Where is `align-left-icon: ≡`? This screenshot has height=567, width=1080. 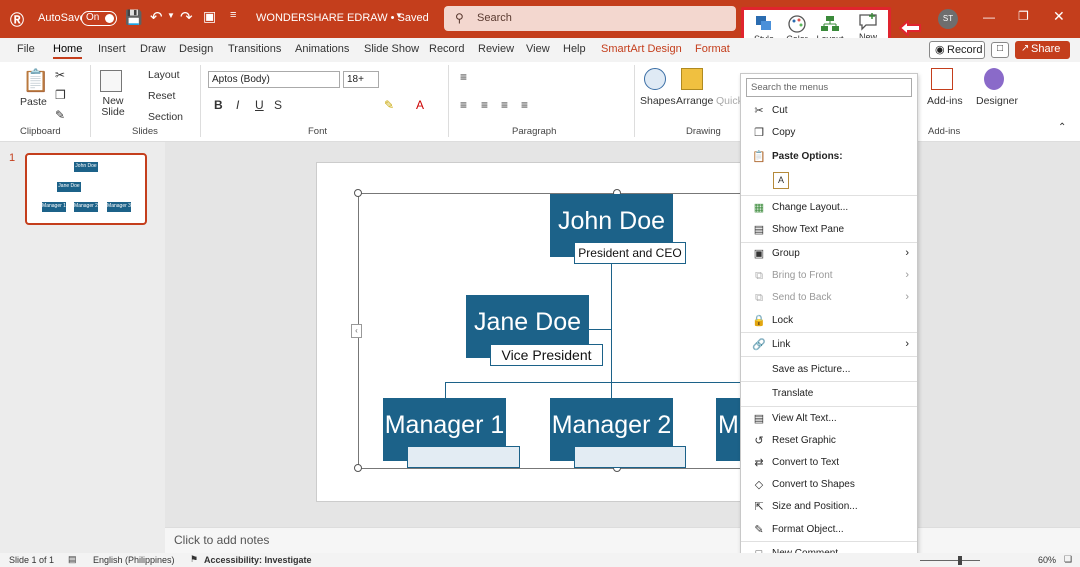 align-left-icon: ≡ is located at coordinates (463, 105).